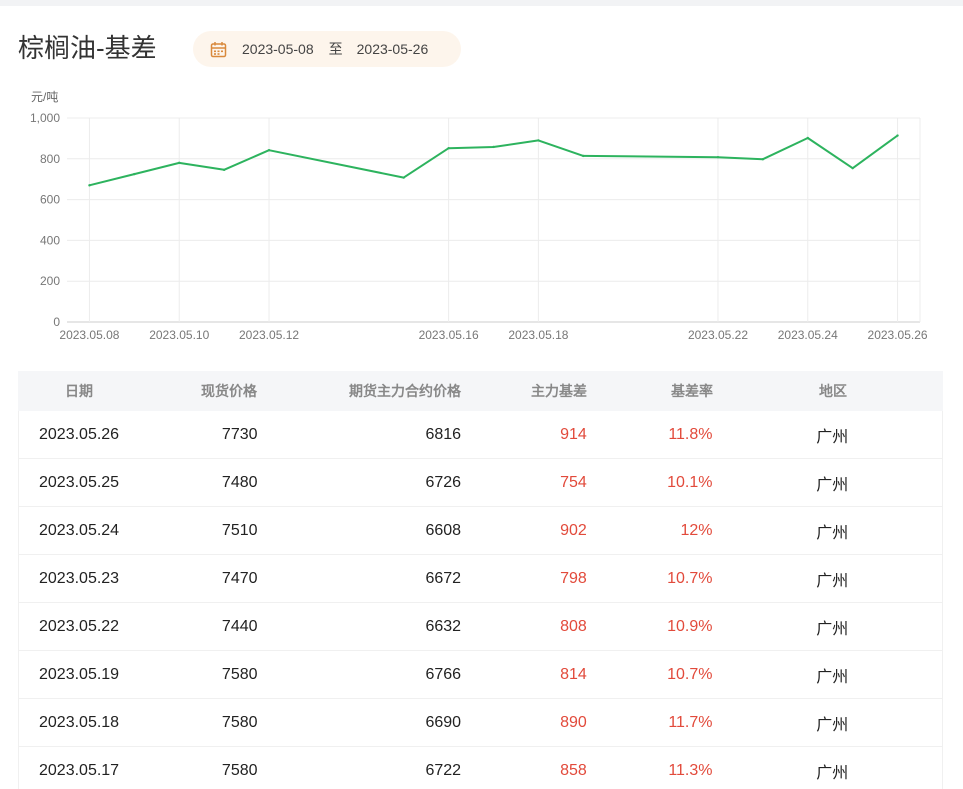 The height and width of the screenshot is (789, 963). I want to click on cell-date: 2023.05.25, so click(79, 482).